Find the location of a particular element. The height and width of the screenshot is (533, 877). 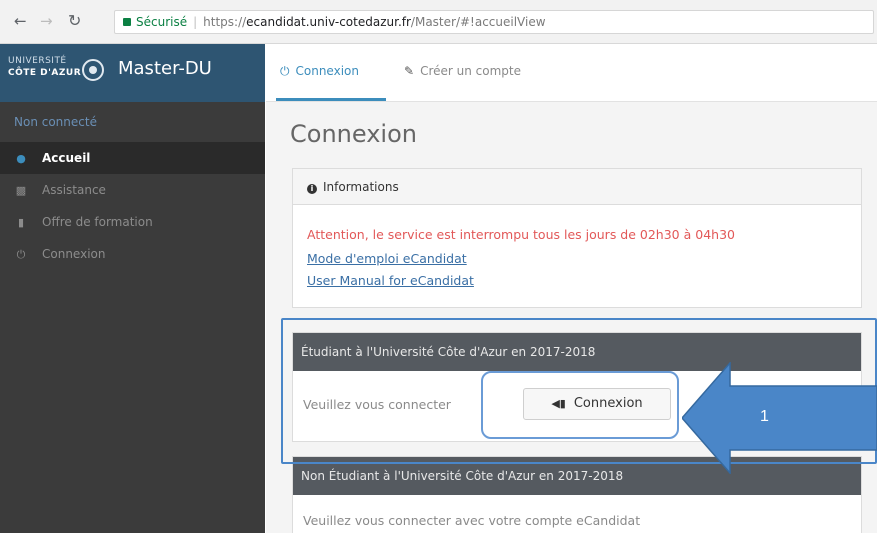

panel-header: i Informations is located at coordinates (577, 187).